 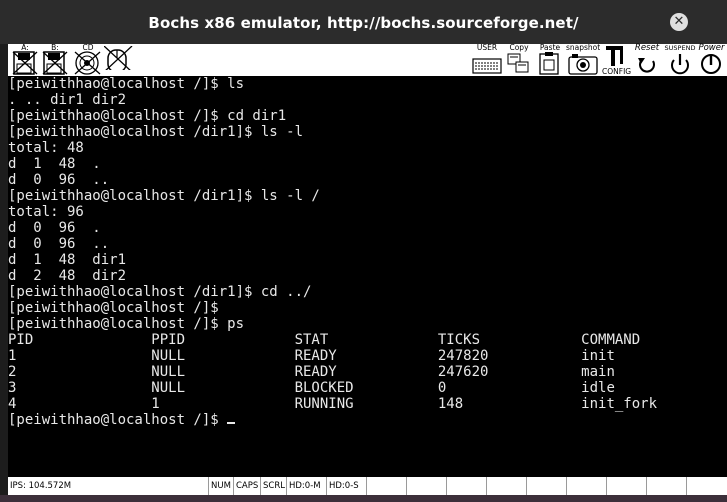 What do you see at coordinates (311, 388) in the screenshot?
I see `console-line: 3 NULL BLOCKED 0 idle` at bounding box center [311, 388].